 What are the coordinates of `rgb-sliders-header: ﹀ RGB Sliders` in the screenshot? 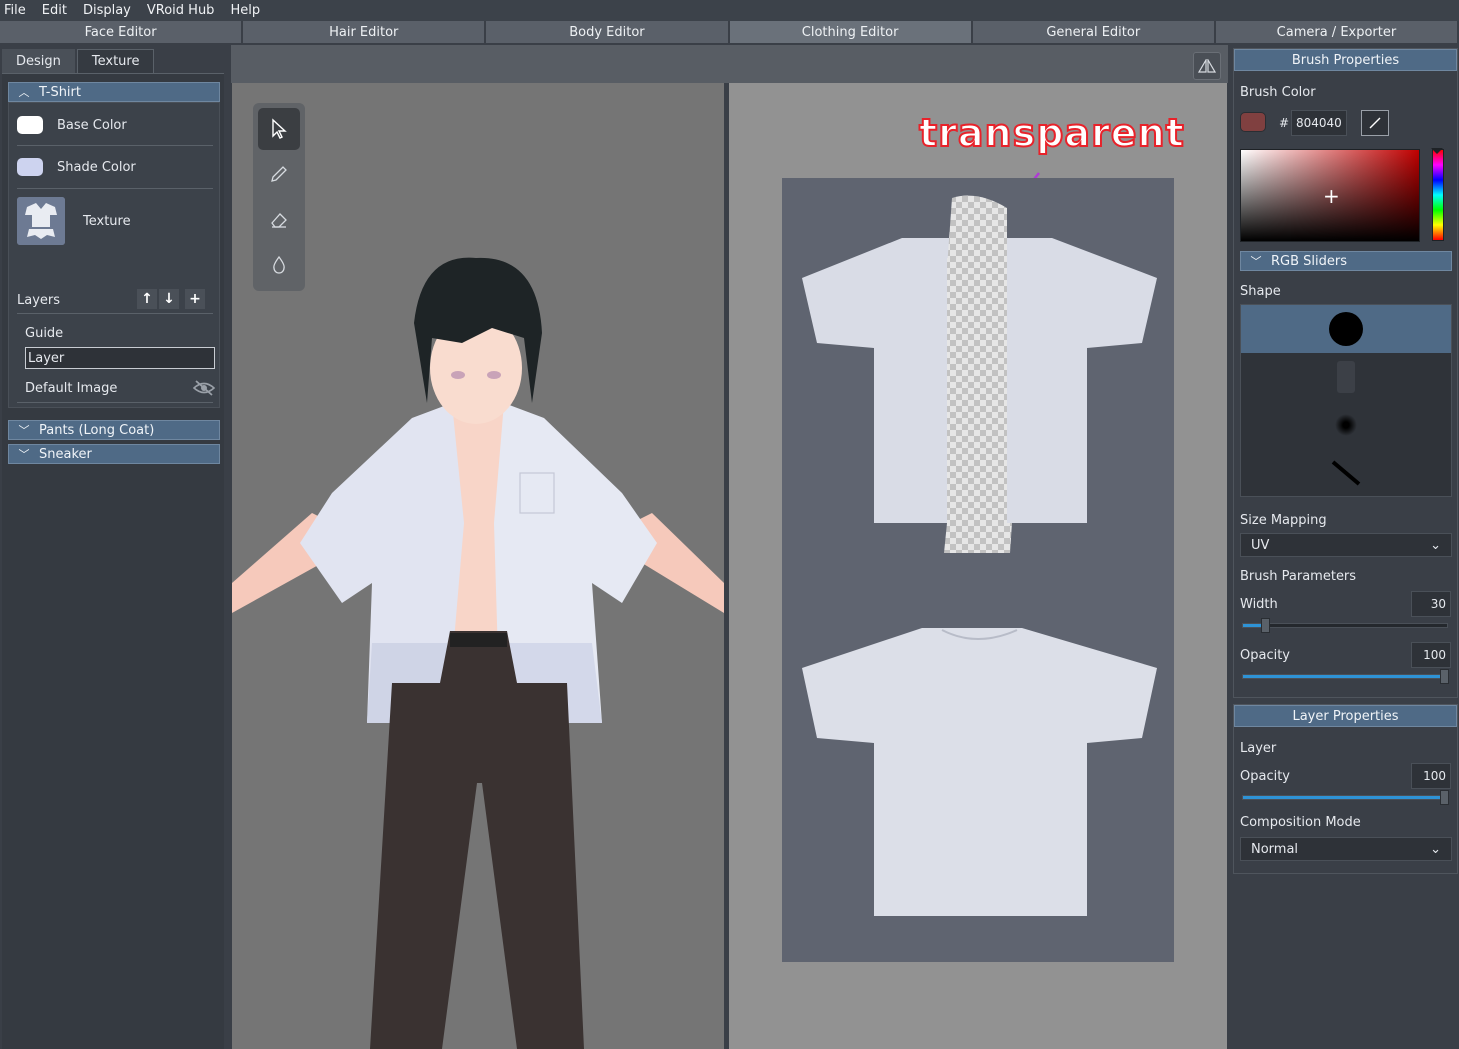 It's located at (1346, 261).